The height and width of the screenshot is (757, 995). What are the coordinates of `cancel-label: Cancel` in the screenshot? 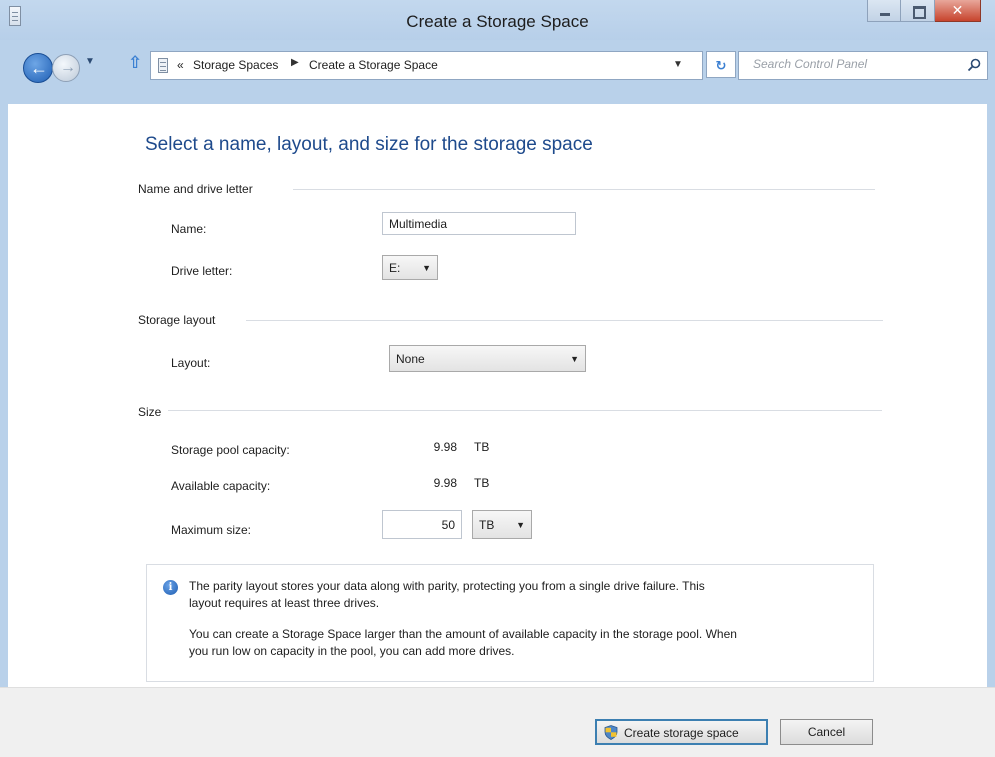 It's located at (826, 732).